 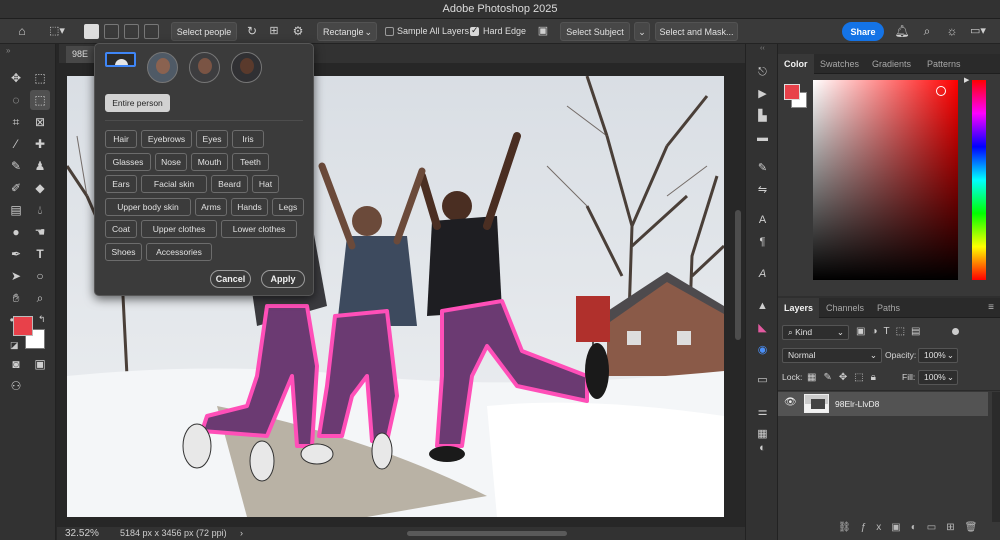 What do you see at coordinates (845, 377) in the screenshot?
I see `lock-icons: ▦✎✥⬚🔒︎` at bounding box center [845, 377].